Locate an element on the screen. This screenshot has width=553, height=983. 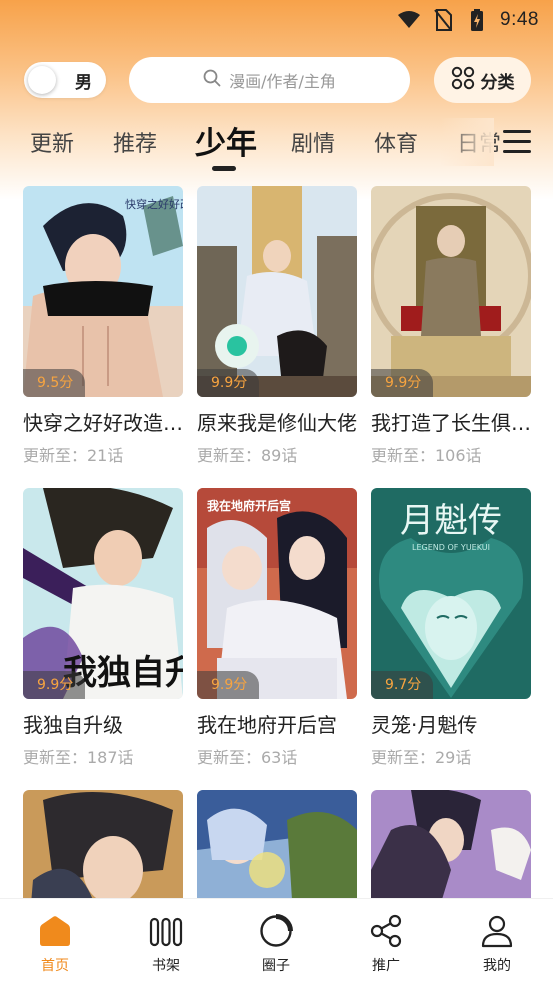
nav-bookshelf: 书架 is located at coordinates (166, 944).